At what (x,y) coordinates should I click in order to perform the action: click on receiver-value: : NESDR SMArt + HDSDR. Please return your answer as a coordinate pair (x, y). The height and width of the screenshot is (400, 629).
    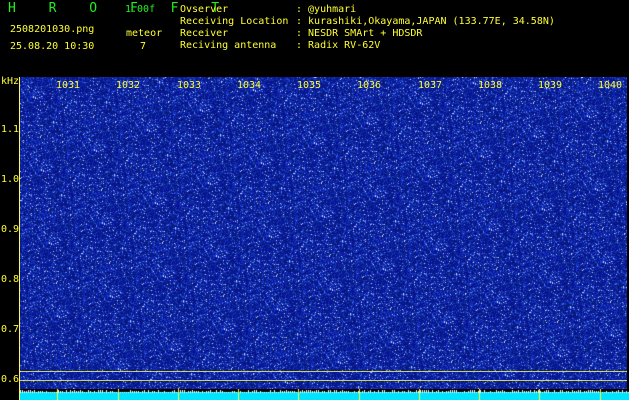
    Looking at the image, I should click on (359, 33).